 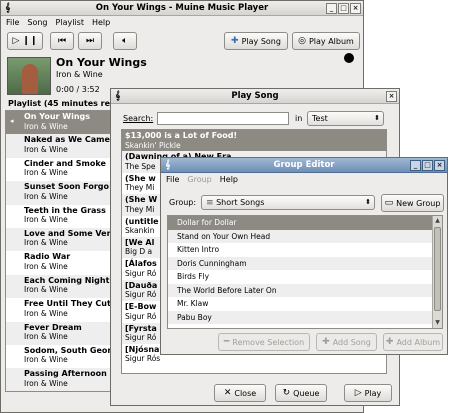 I want to click on song-row: $13,000 is a Lot of Food! Skankin' Pickle, so click(x=254, y=141).